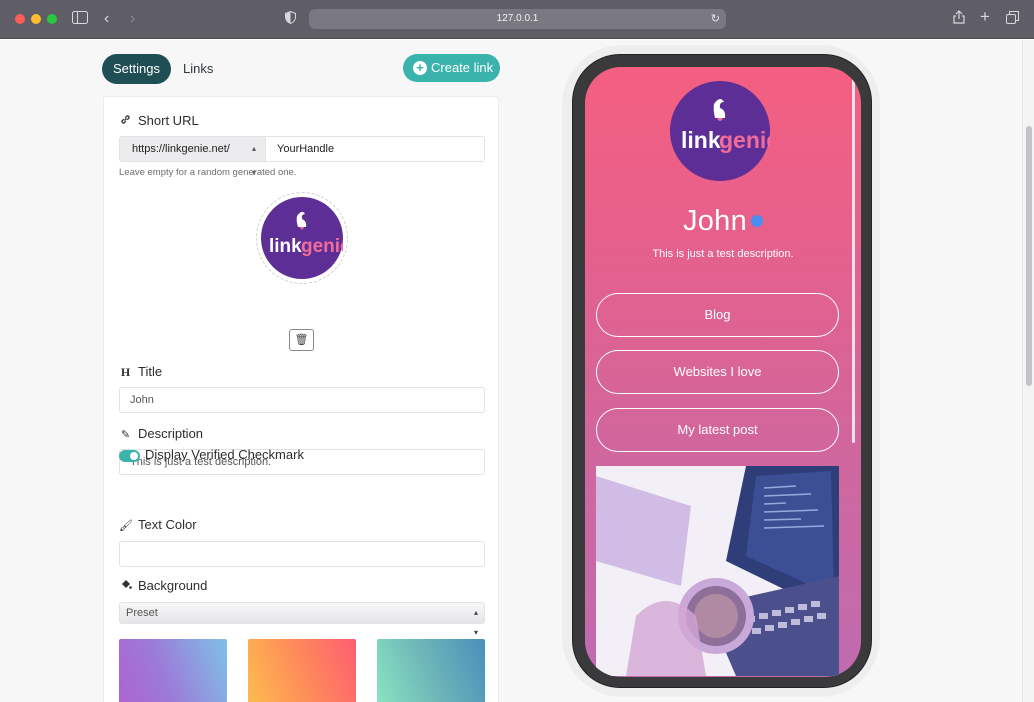  Describe the element at coordinates (20, 19) in the screenshot. I see `close-window-button` at that location.